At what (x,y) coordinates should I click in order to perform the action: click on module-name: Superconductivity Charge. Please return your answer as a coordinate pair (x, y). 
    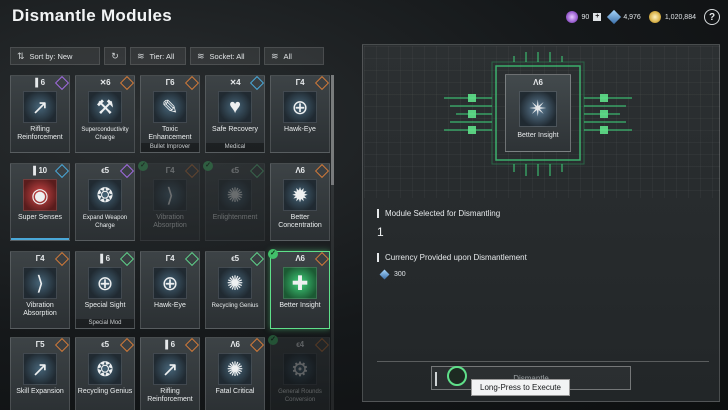
    Looking at the image, I should click on (105, 134).